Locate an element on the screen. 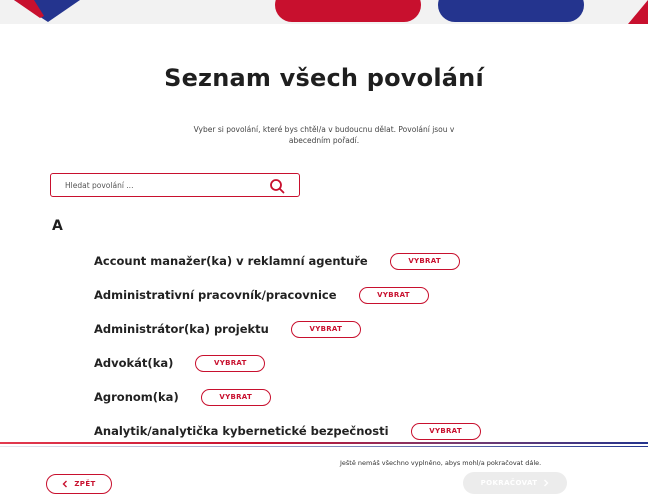 The width and height of the screenshot is (648, 494). back-button: ZPĚT is located at coordinates (79, 484).